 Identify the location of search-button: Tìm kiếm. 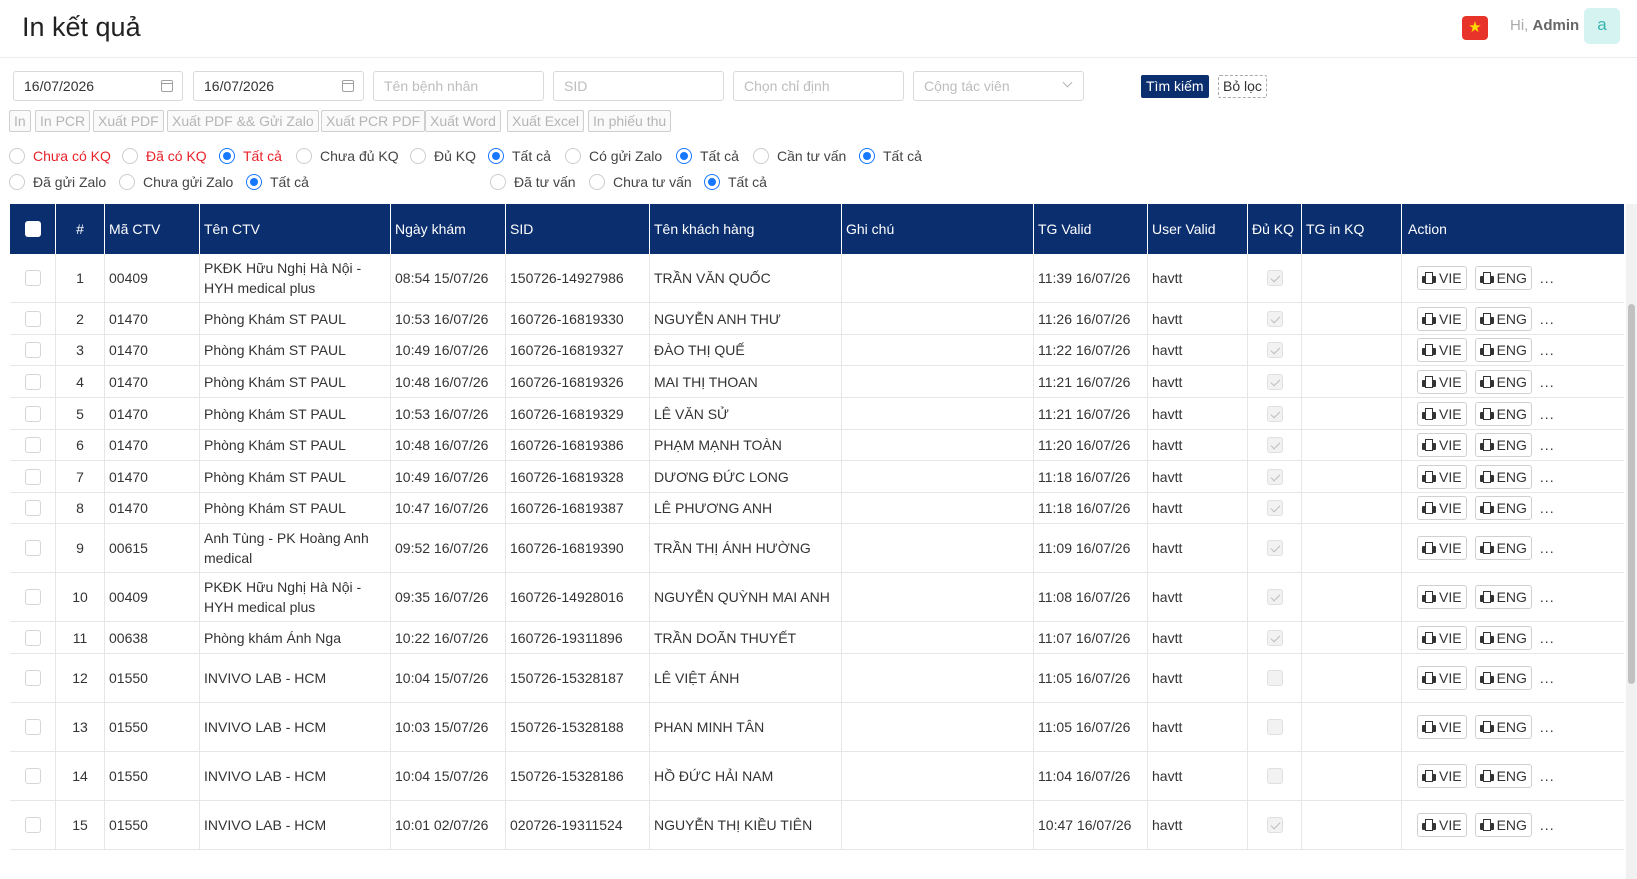
(1175, 86).